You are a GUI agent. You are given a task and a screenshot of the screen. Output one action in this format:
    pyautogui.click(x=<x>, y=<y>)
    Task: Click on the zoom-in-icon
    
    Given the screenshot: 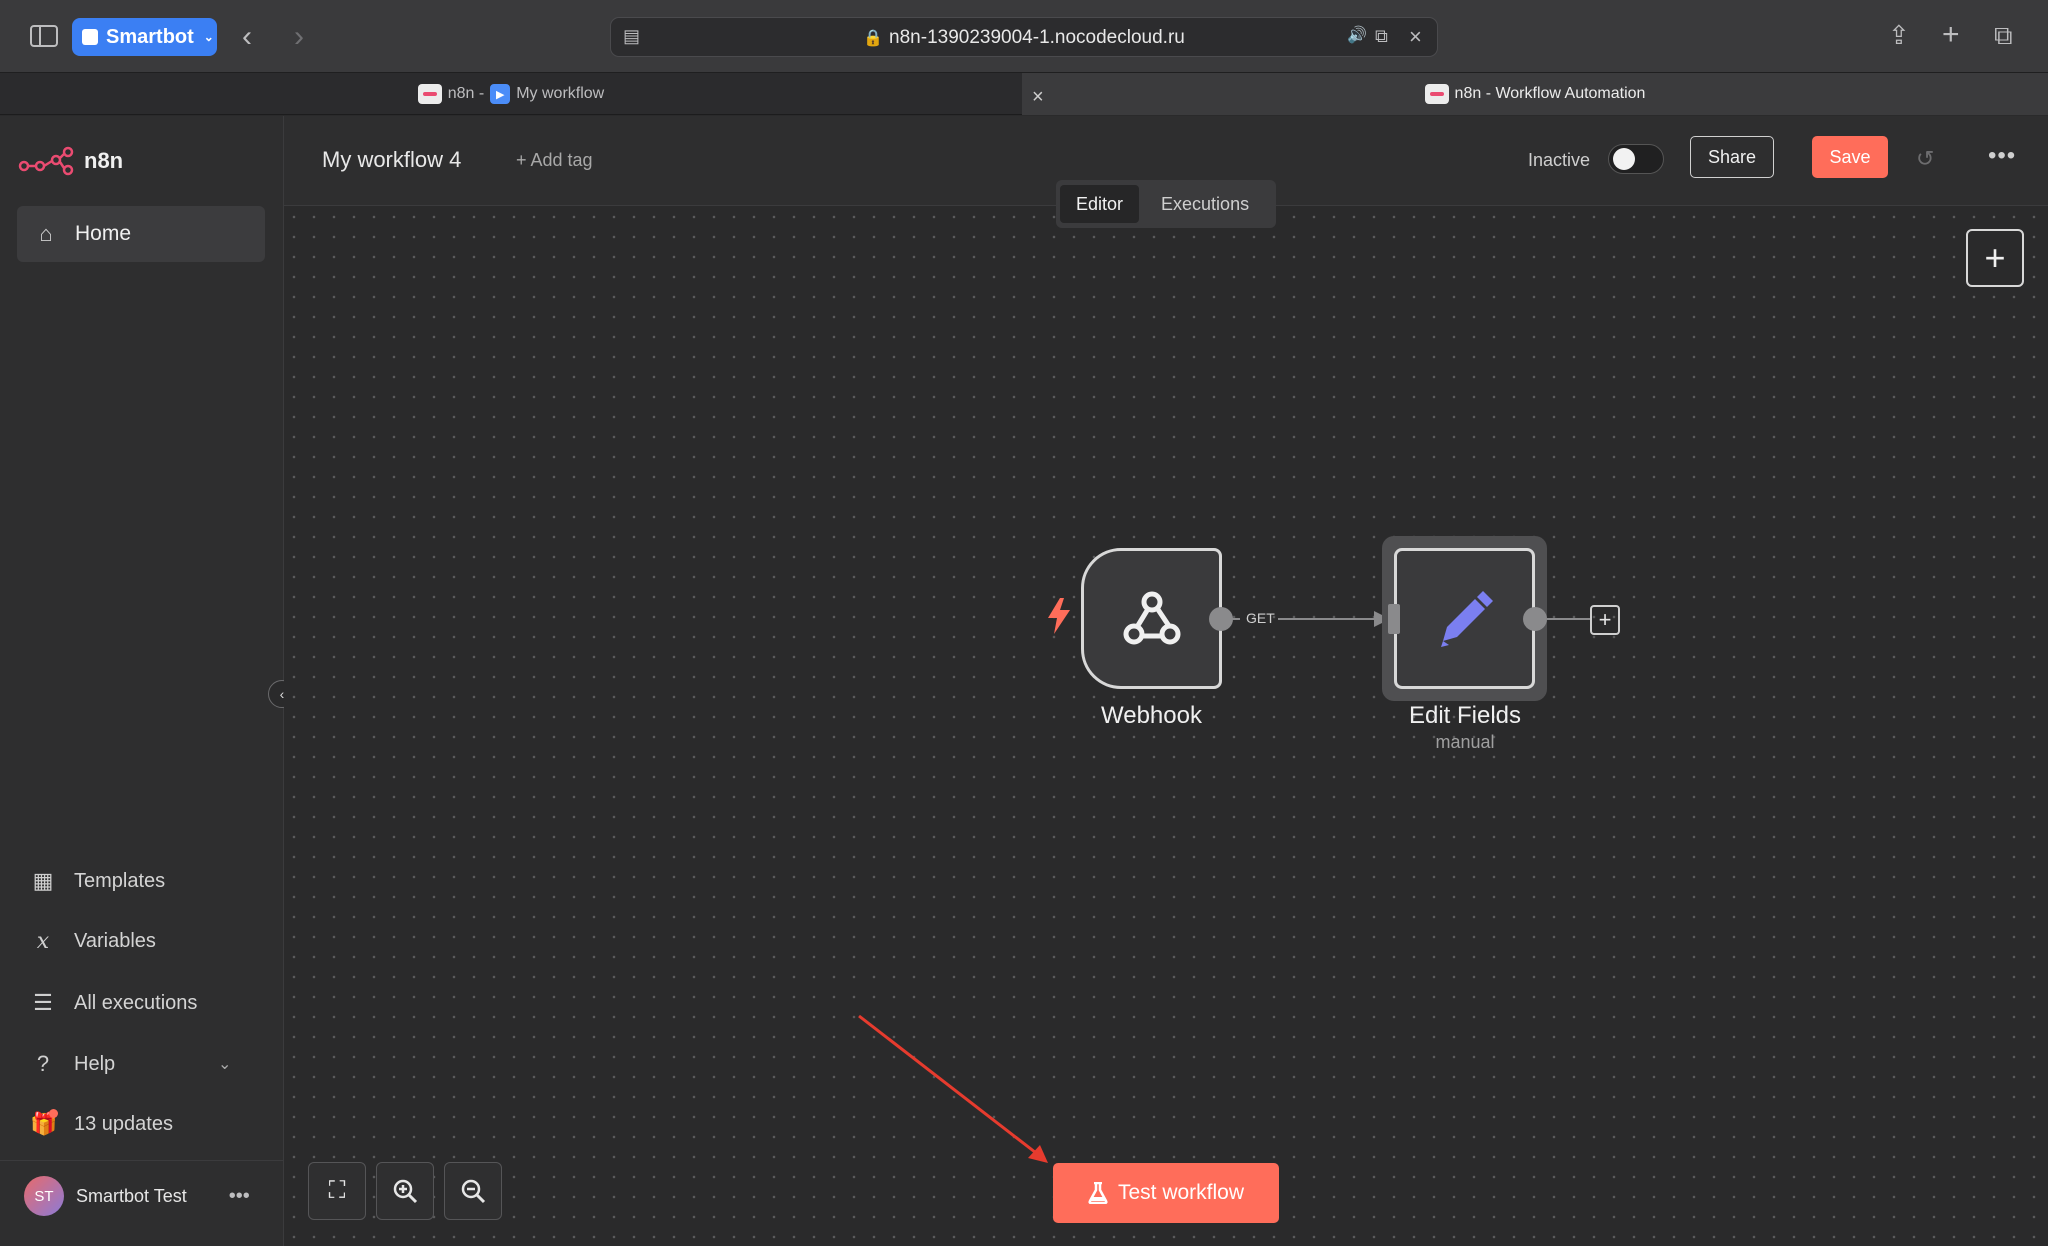 What is the action you would take?
    pyautogui.click(x=405, y=1191)
    